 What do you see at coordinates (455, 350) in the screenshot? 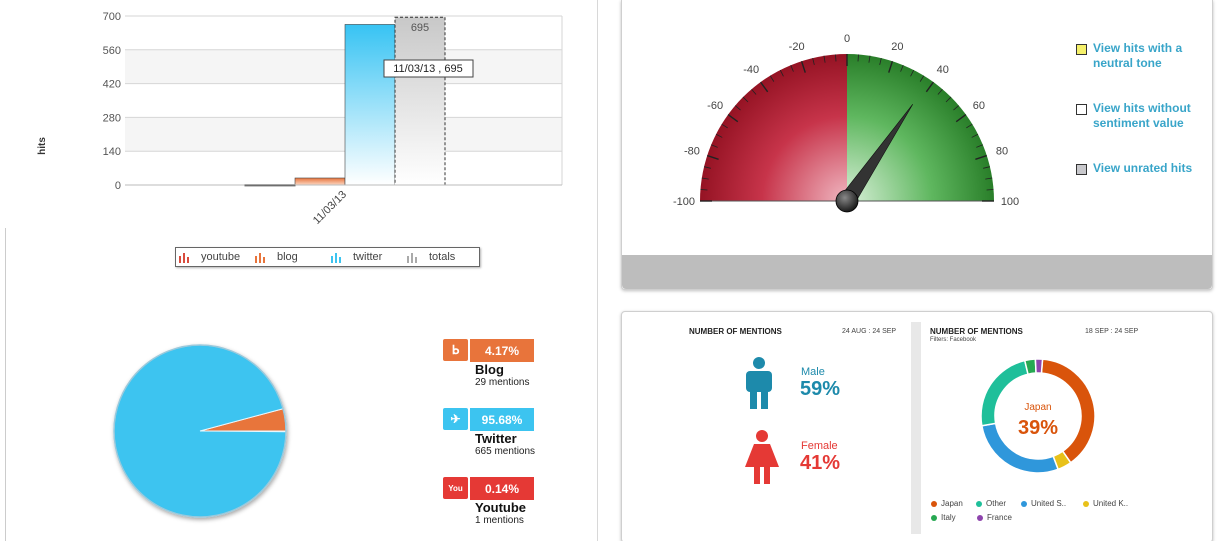
I see `rss-icon: ᖯ` at bounding box center [455, 350].